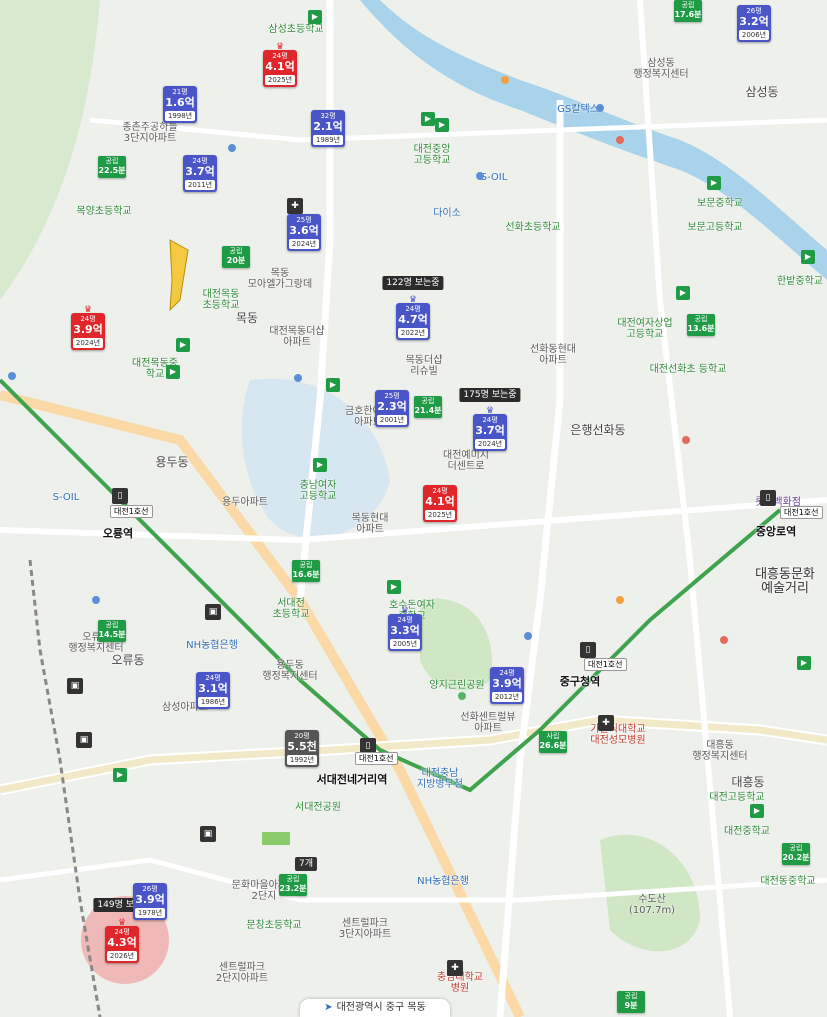 This screenshot has height=1017, width=827. What do you see at coordinates (413, 318) in the screenshot?
I see `apartment-marker: ♛ 24평 4.7억 2022년` at bounding box center [413, 318].